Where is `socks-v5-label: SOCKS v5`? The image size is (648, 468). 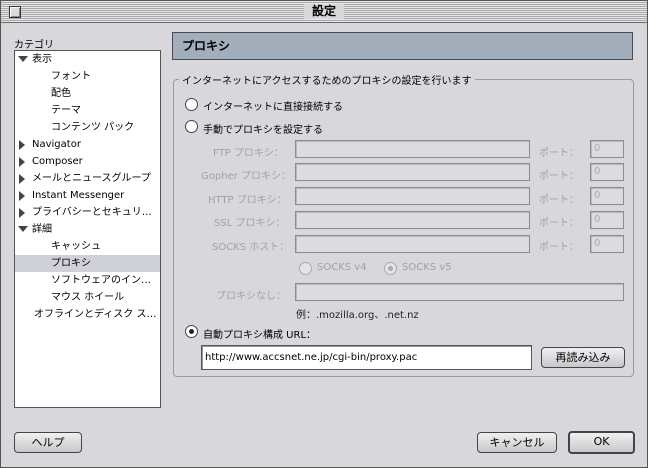 socks-v5-label: SOCKS v5 is located at coordinates (427, 267).